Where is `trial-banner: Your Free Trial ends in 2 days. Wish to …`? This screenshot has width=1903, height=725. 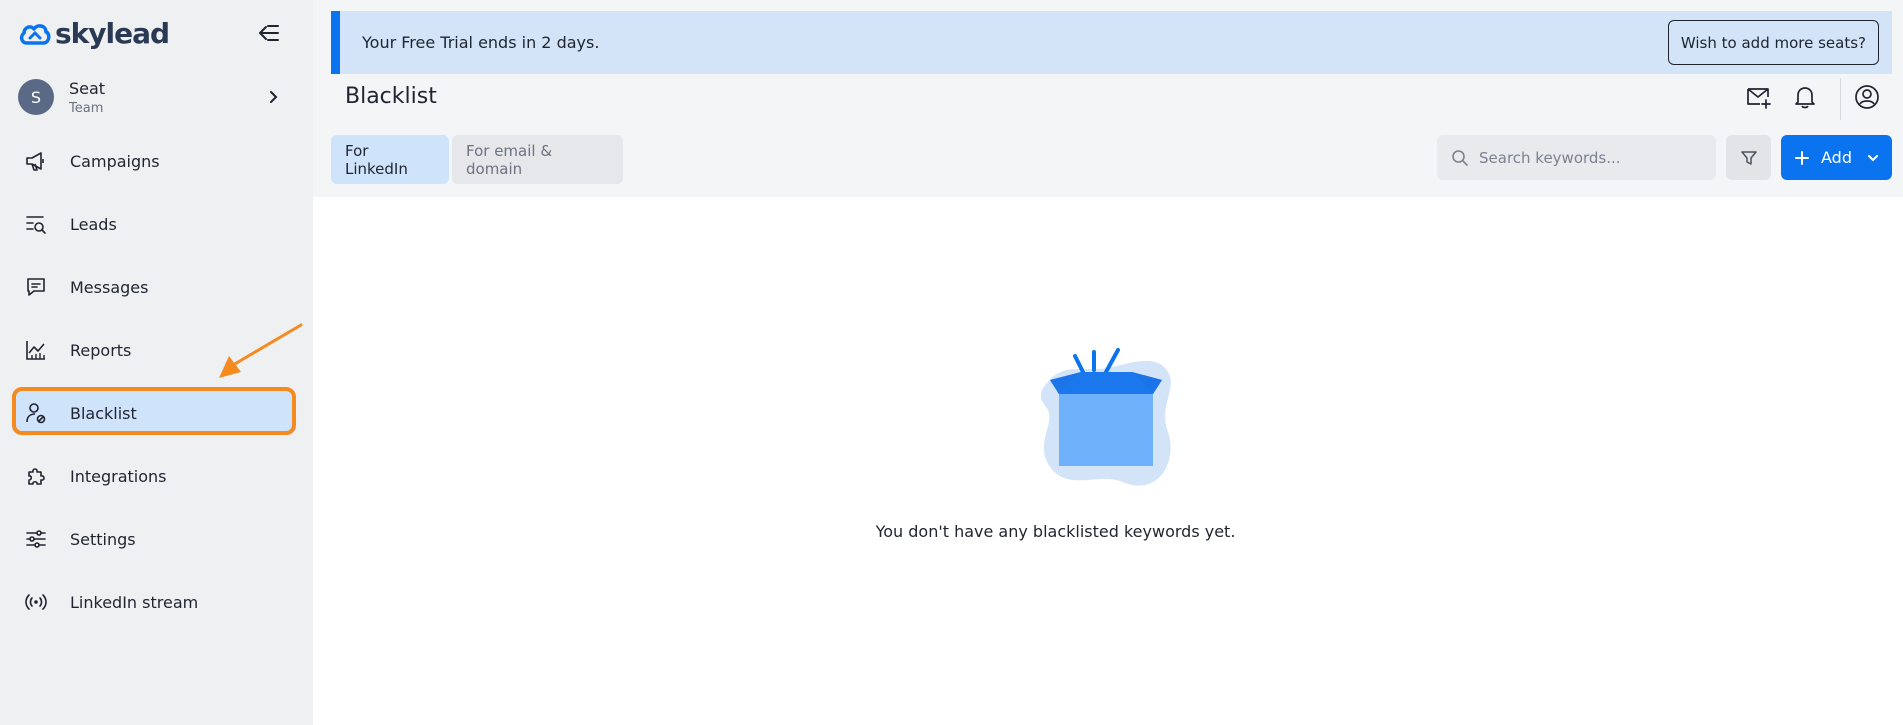 trial-banner: Your Free Trial ends in 2 days. Wish to … is located at coordinates (1111, 42).